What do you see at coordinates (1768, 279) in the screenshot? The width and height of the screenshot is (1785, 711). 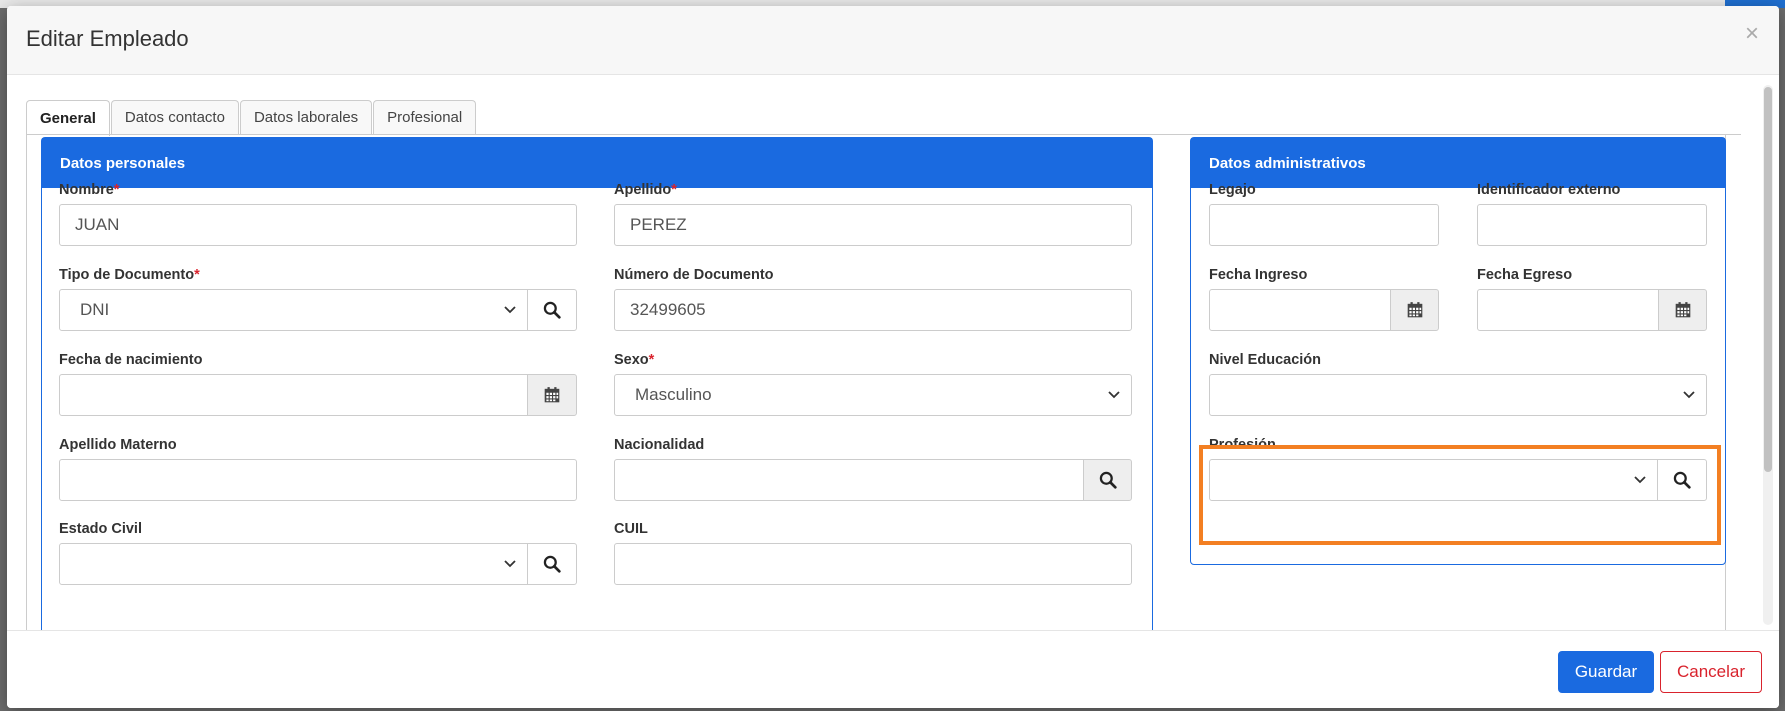 I see `scrollbar-thumb` at bounding box center [1768, 279].